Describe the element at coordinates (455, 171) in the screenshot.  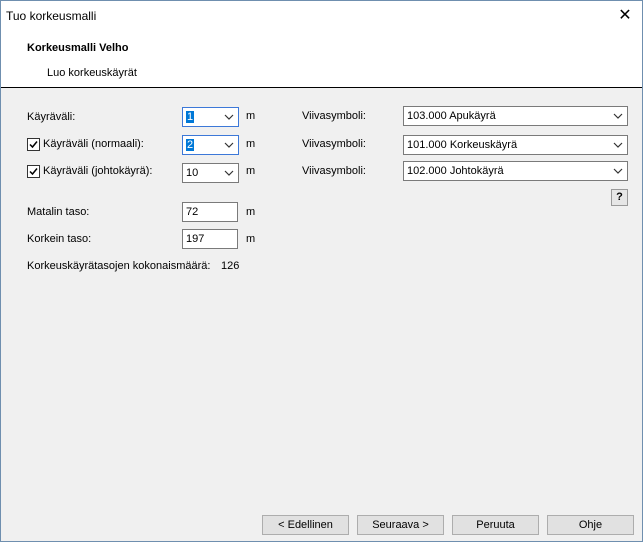
I see `symbol-select-3-value: 102.000 Johtokäyrä` at that location.